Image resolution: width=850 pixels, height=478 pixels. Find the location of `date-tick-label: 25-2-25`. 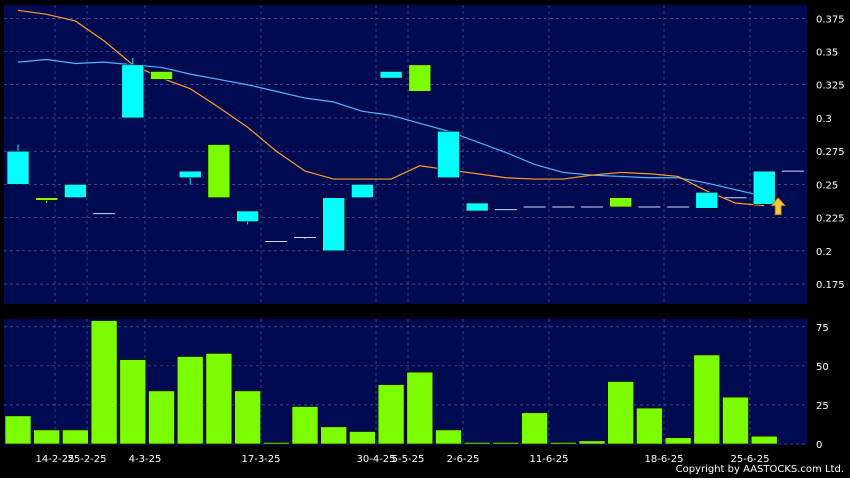

date-tick-label: 25-2-25 is located at coordinates (86, 459).